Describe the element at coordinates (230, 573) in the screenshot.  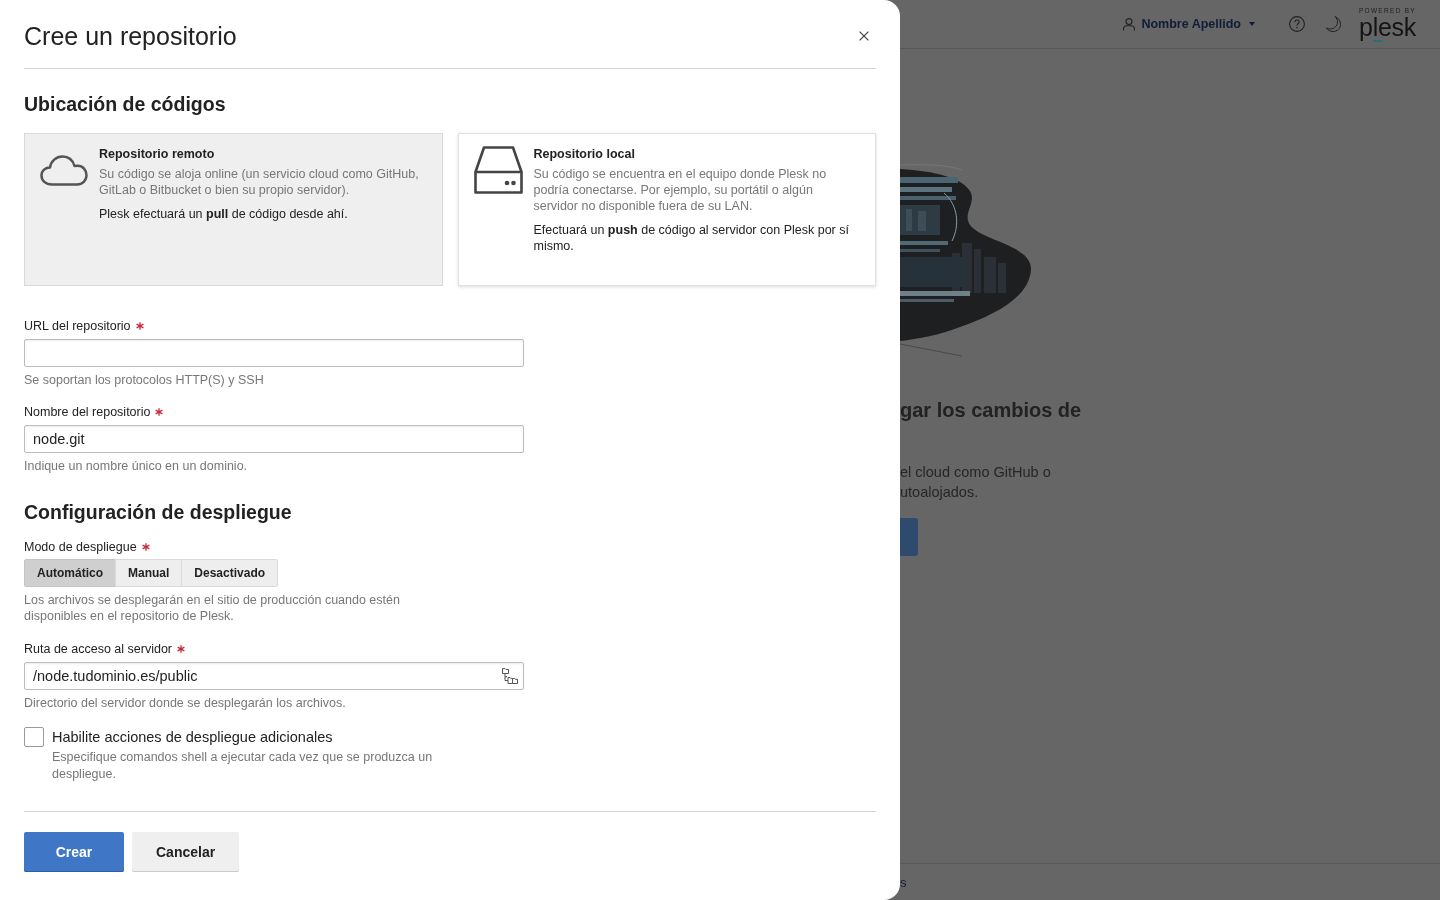
I see `deploy-mode-tab: Desactivado` at that location.